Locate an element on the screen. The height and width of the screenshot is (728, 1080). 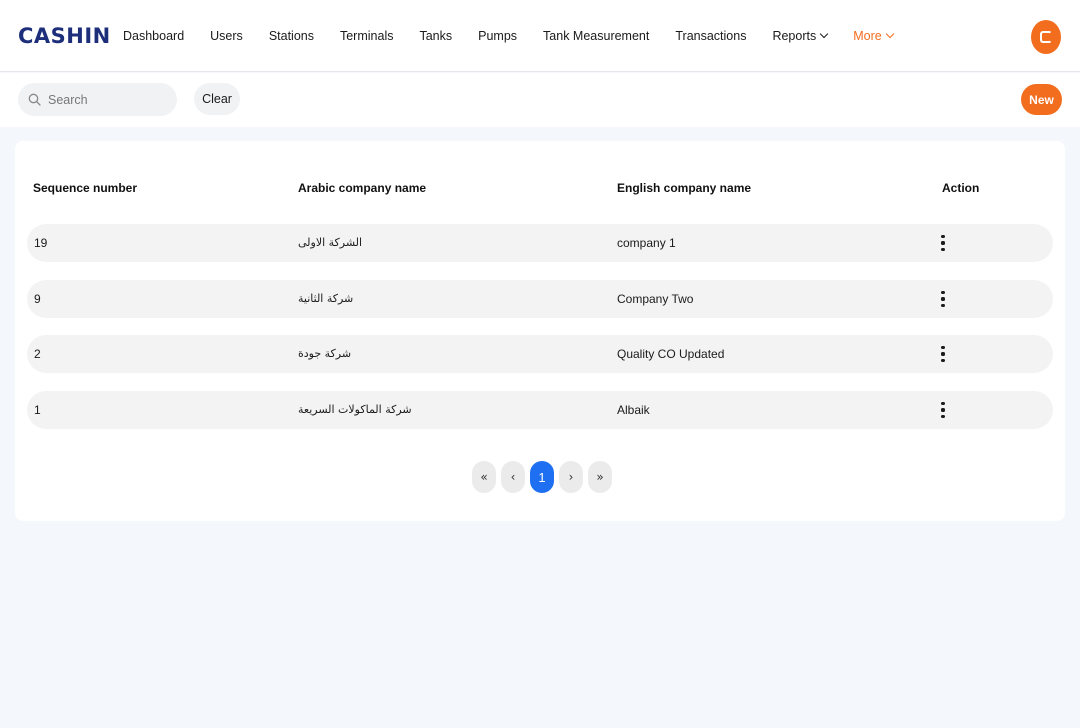
sequence-cell: 9 is located at coordinates (37, 299).